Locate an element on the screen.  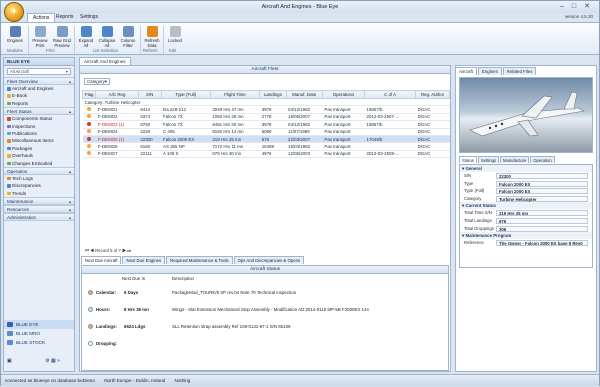
overflow-icon: » is located at coordinates (58, 361).